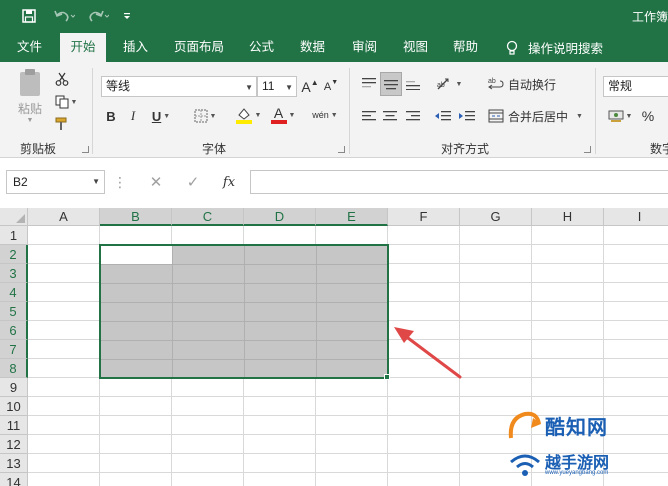 Image resolution: width=668 pixels, height=486 pixels. Describe the element at coordinates (14, 368) in the screenshot. I see `row-header-8: 8` at that location.